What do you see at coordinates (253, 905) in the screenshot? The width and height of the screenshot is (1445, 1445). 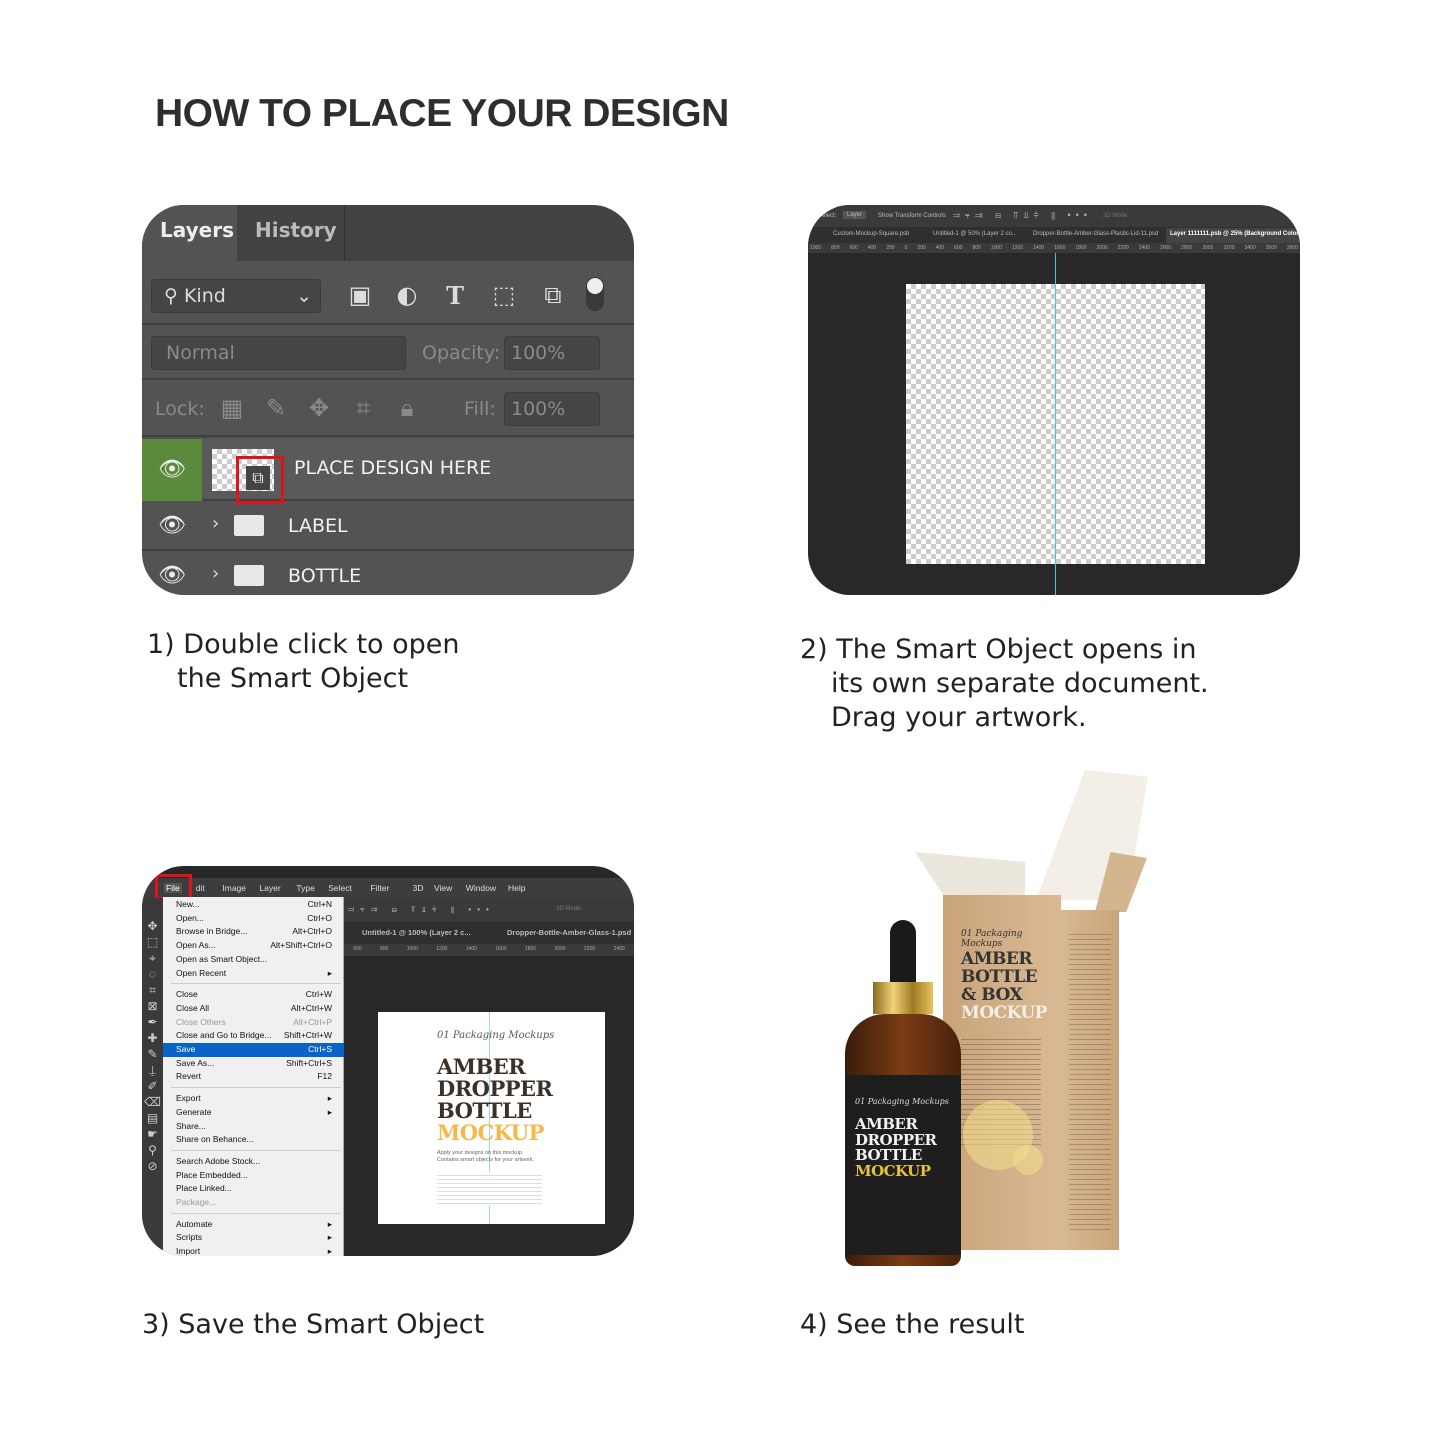 I see `menu-item: New... Ctrl+N` at bounding box center [253, 905].